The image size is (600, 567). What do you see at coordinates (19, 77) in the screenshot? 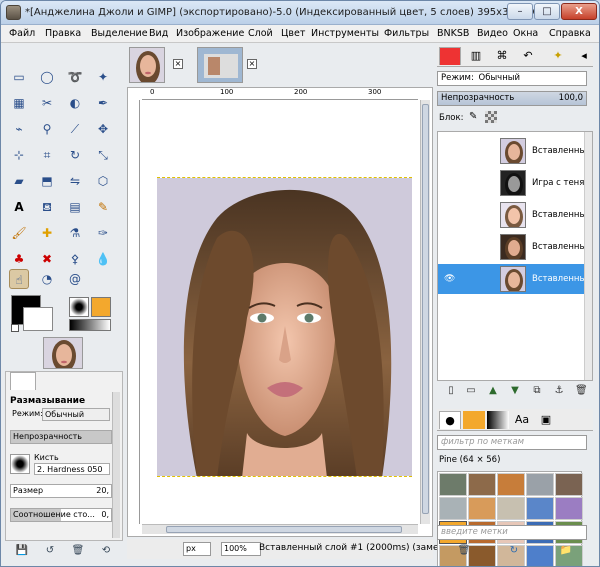
I see `rect-select-icon: ▭` at bounding box center [19, 77].